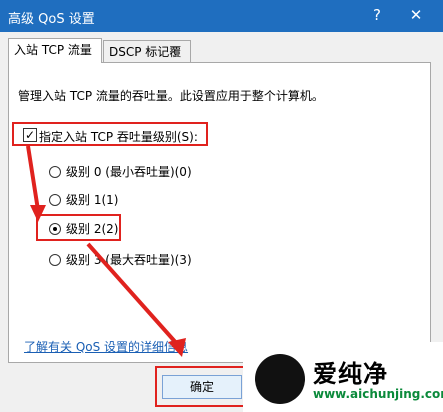  I want to click on ok-button: 确定, so click(202, 387).